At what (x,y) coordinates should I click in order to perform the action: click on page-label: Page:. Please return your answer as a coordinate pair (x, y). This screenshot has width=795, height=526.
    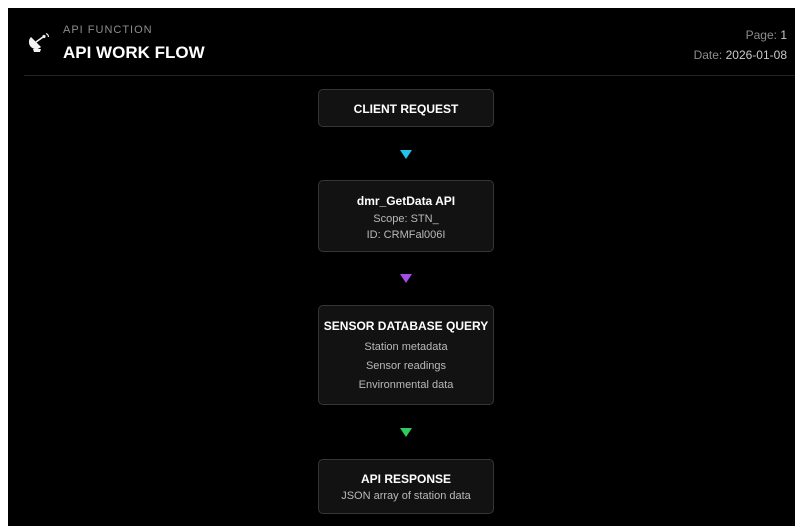
    Looking at the image, I should click on (761, 35).